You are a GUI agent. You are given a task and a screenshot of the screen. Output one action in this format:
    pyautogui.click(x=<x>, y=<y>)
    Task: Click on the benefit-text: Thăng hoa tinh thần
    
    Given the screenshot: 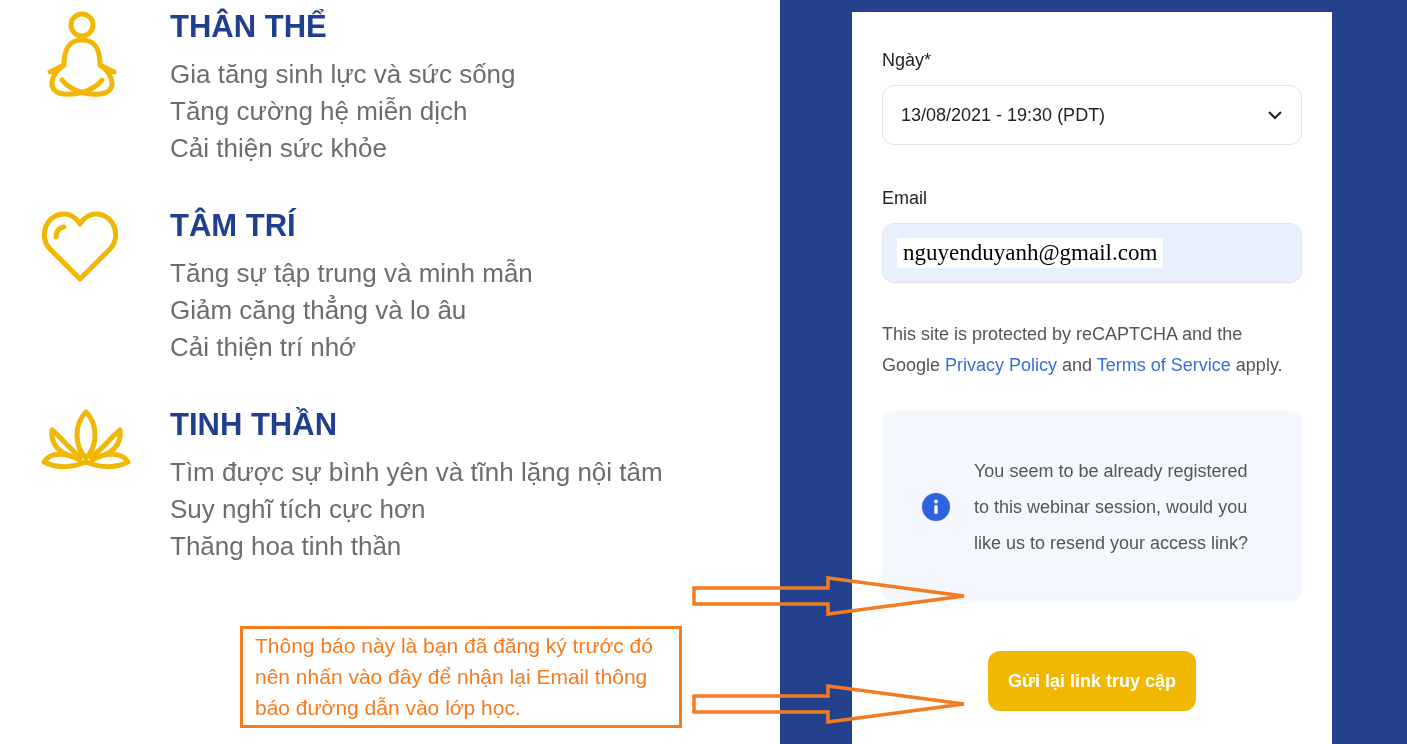 What is the action you would take?
    pyautogui.click(x=286, y=546)
    